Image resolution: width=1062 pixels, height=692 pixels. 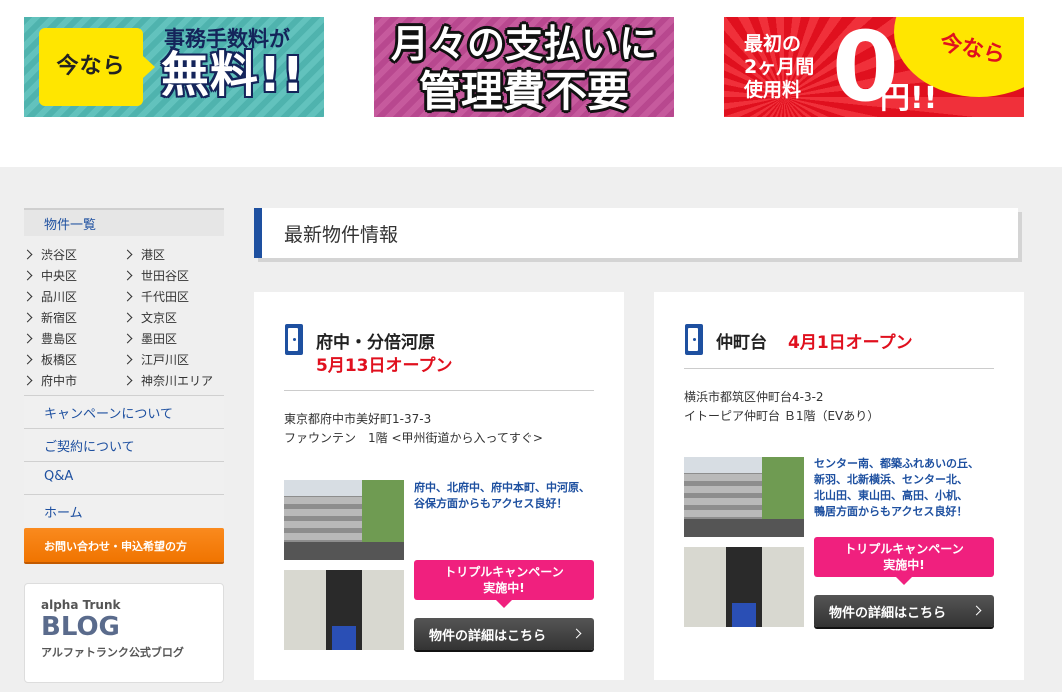 I want to click on area-link: 世田谷区, so click(x=173, y=275).